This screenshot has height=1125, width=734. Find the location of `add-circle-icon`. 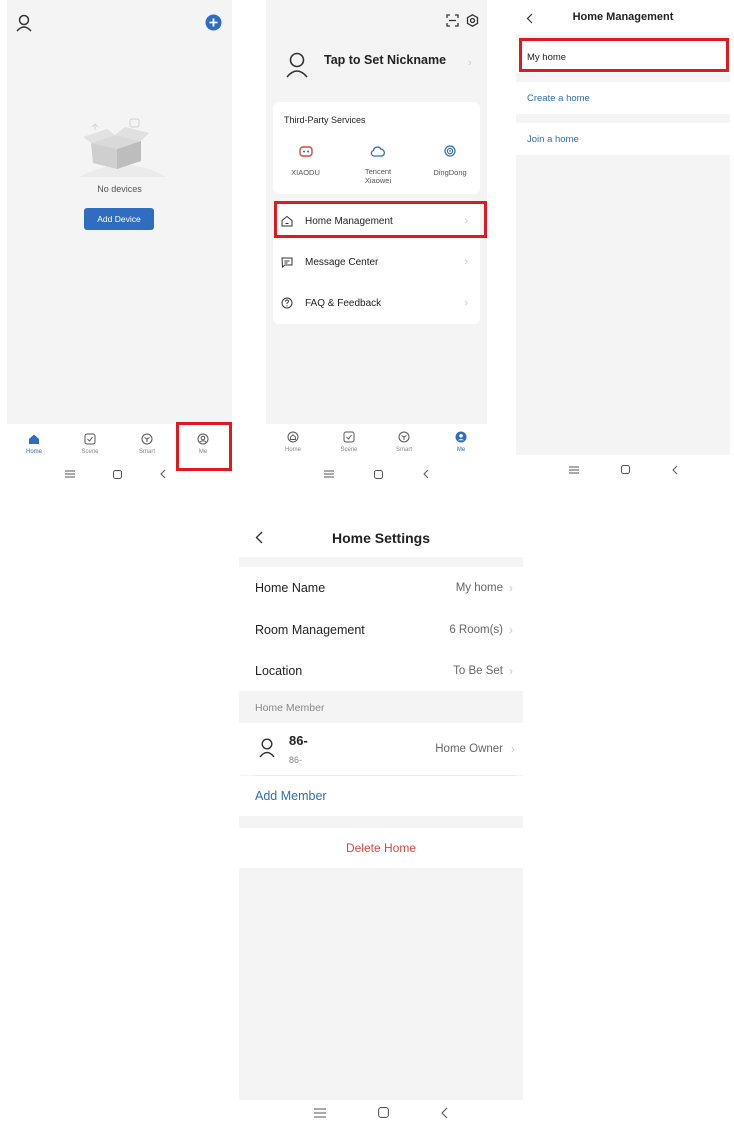

add-circle-icon is located at coordinates (213, 22).